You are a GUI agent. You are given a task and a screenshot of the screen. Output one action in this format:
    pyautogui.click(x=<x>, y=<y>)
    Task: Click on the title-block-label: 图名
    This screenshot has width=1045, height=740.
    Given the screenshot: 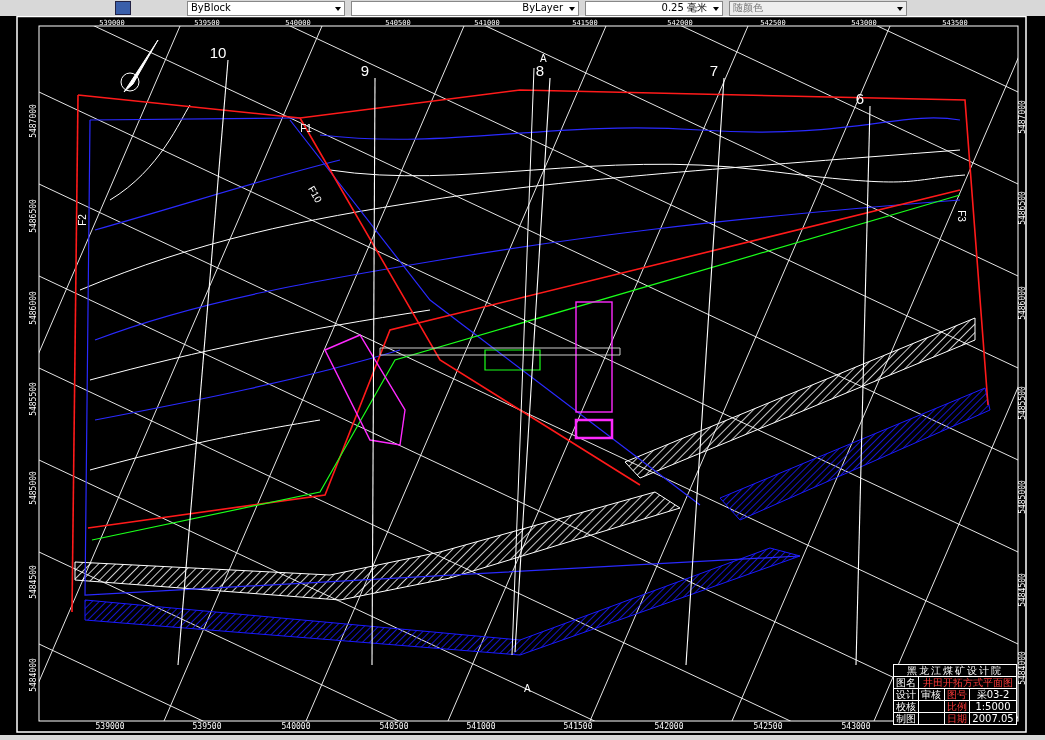 What is the action you would take?
    pyautogui.click(x=906, y=682)
    